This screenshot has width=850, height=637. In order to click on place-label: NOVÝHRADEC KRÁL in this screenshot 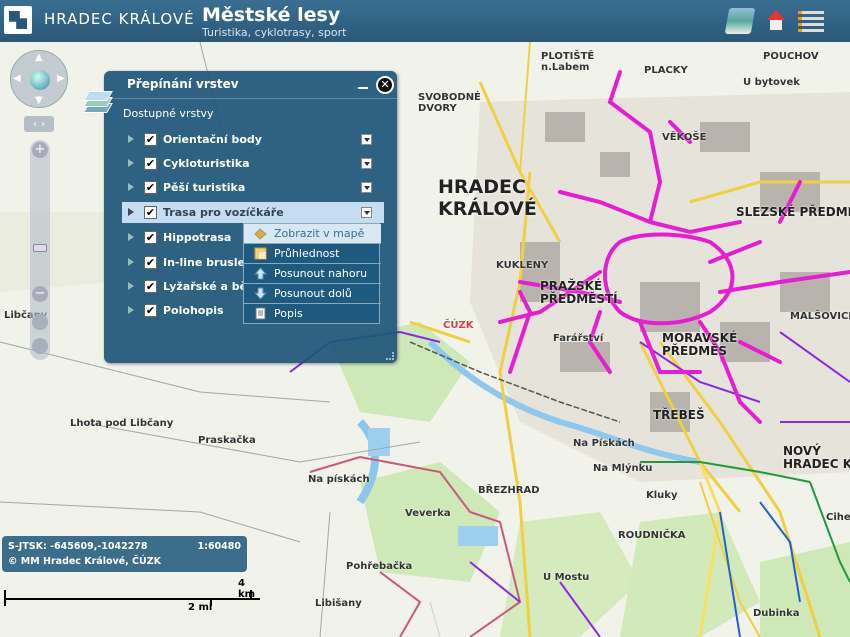, I will do `click(816, 457)`.